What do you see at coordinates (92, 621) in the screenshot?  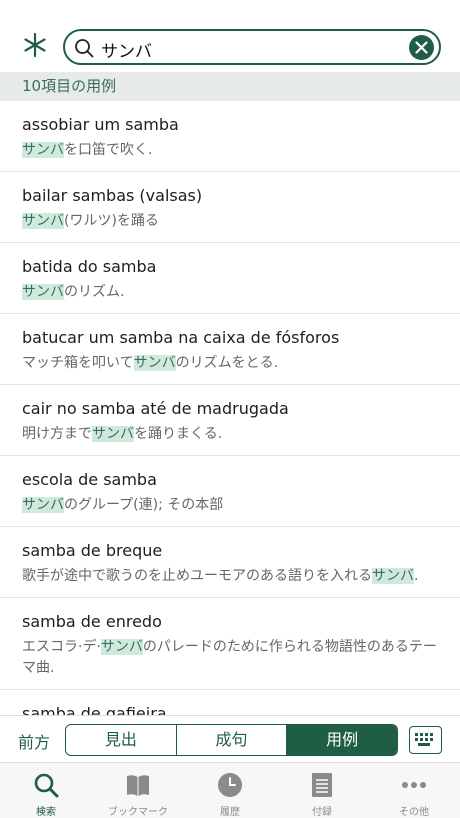 I see `entry-term: samba de enredo` at bounding box center [92, 621].